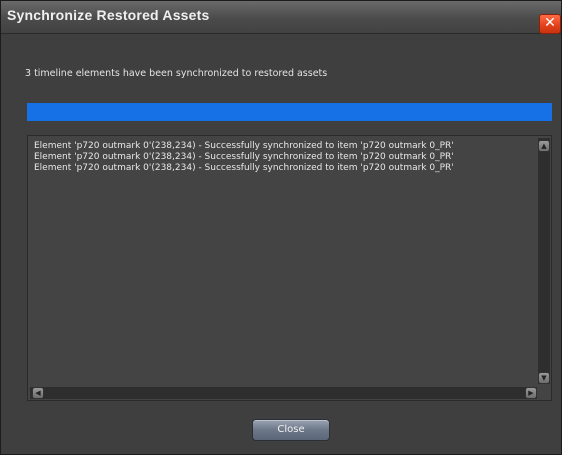 This screenshot has width=562, height=455. Describe the element at coordinates (291, 430) in the screenshot. I see `close-button: Close` at that location.